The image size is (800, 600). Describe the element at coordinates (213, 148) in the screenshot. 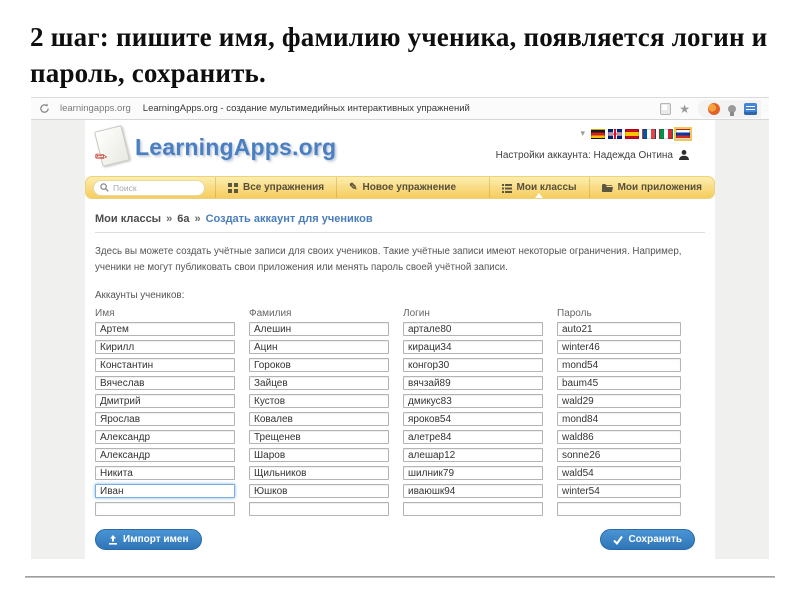

I see `site-logo: ✎ LearningApps.org` at that location.